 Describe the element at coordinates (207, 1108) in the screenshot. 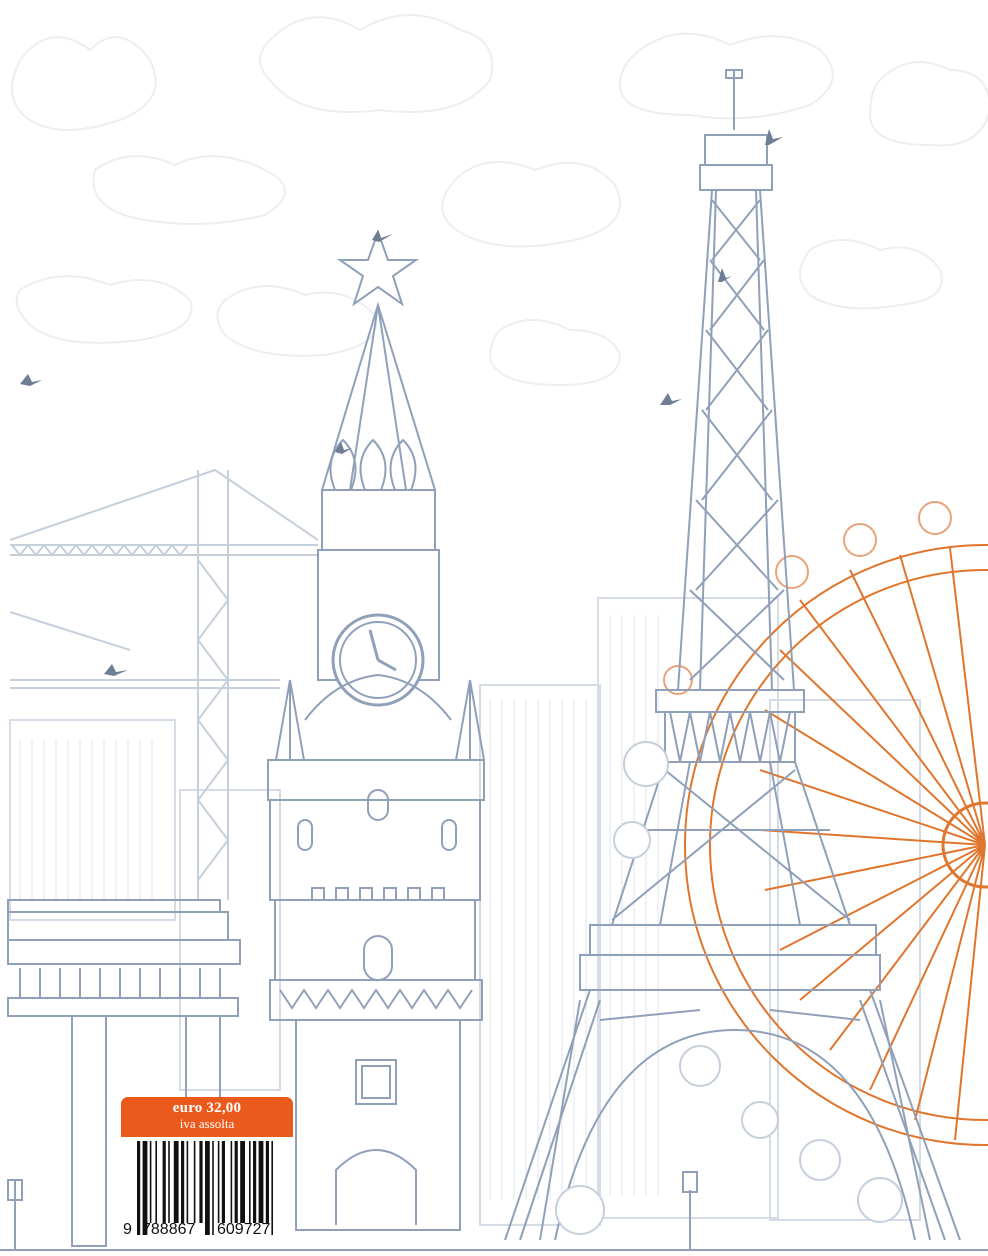

I see `price-amount: euro 32,00` at that location.